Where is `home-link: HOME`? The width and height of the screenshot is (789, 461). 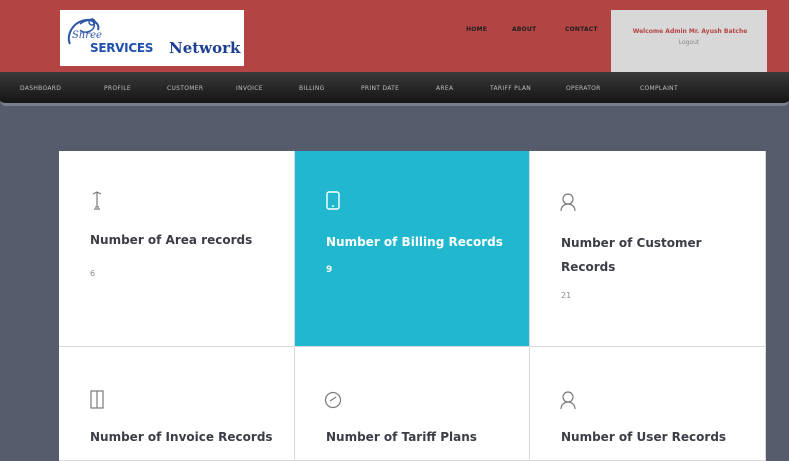
home-link: HOME is located at coordinates (476, 29).